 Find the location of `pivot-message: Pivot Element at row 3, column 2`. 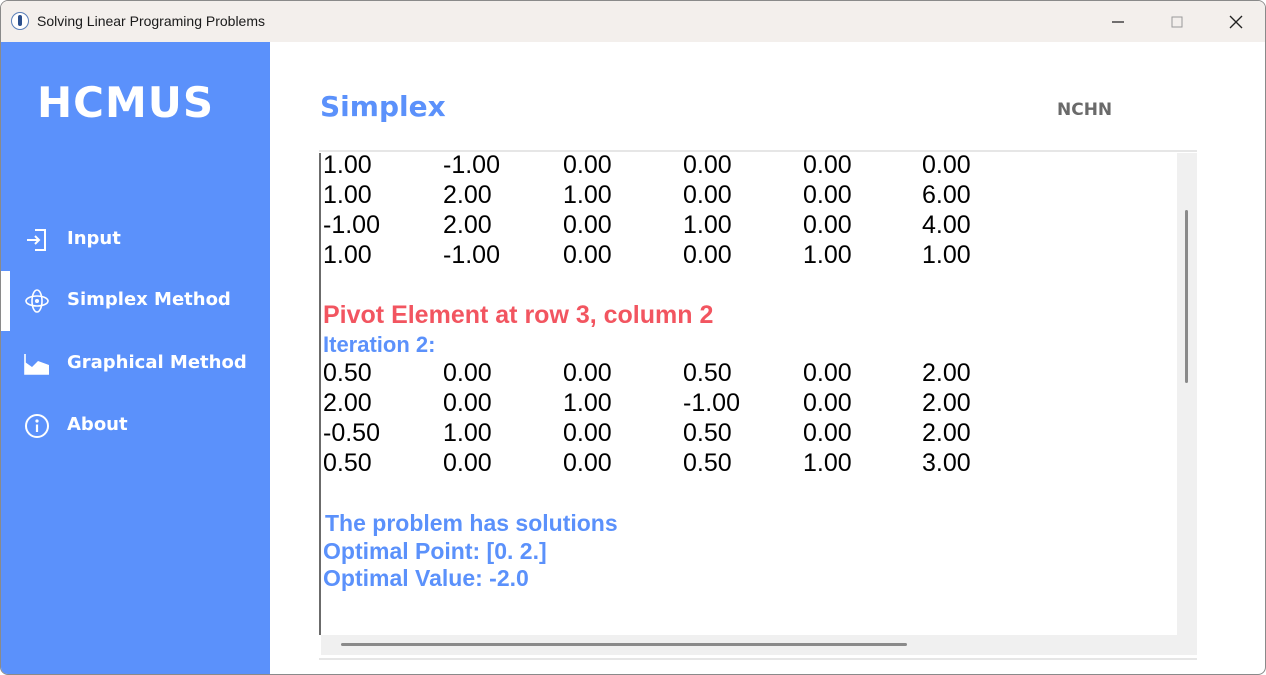

pivot-message: Pivot Element at row 3, column 2 is located at coordinates (518, 315).